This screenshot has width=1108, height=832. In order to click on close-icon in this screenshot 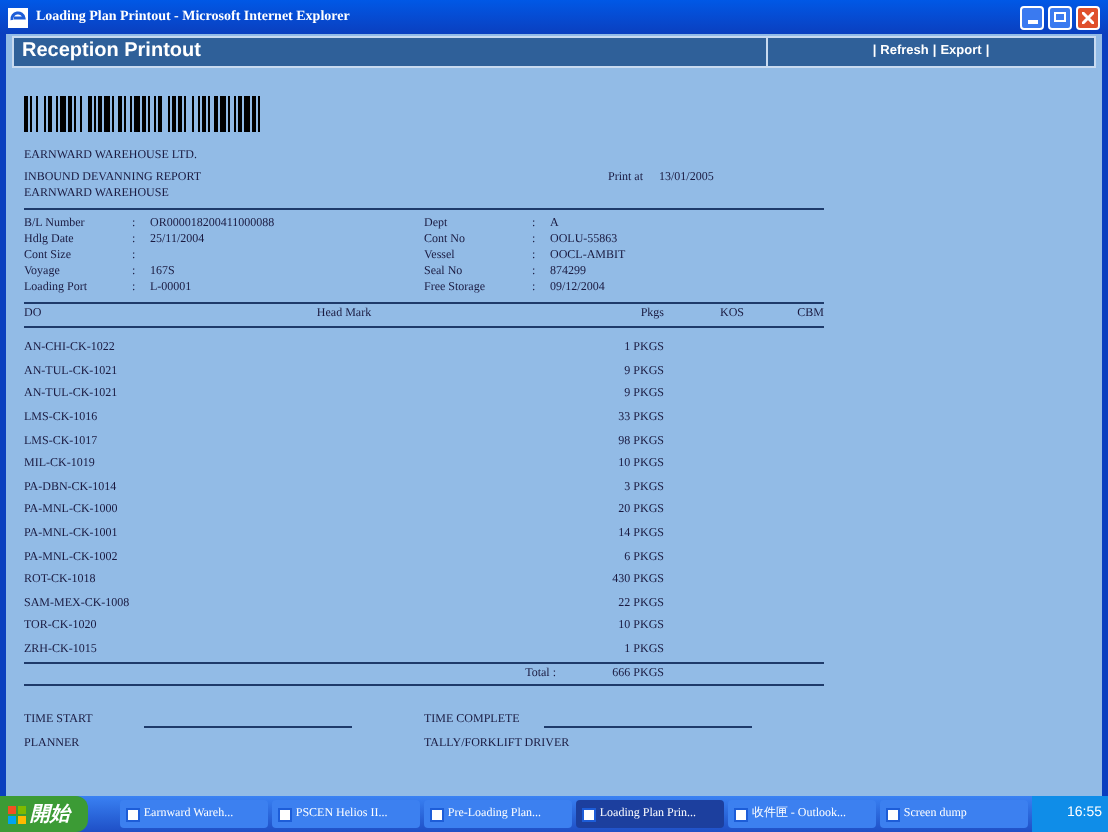, I will do `click(1088, 17)`.